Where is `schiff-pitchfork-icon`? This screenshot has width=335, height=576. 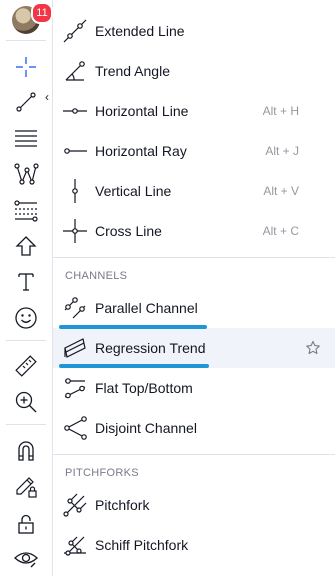
schiff-pitchfork-icon is located at coordinates (75, 545).